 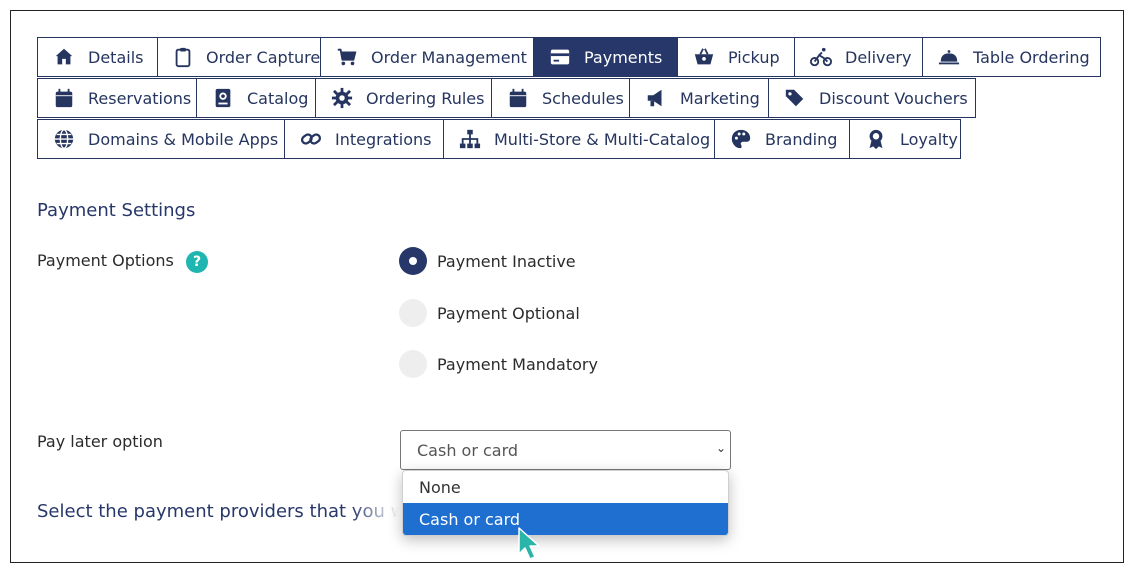 What do you see at coordinates (529, 543) in the screenshot?
I see `mouse-pointer-icon` at bounding box center [529, 543].